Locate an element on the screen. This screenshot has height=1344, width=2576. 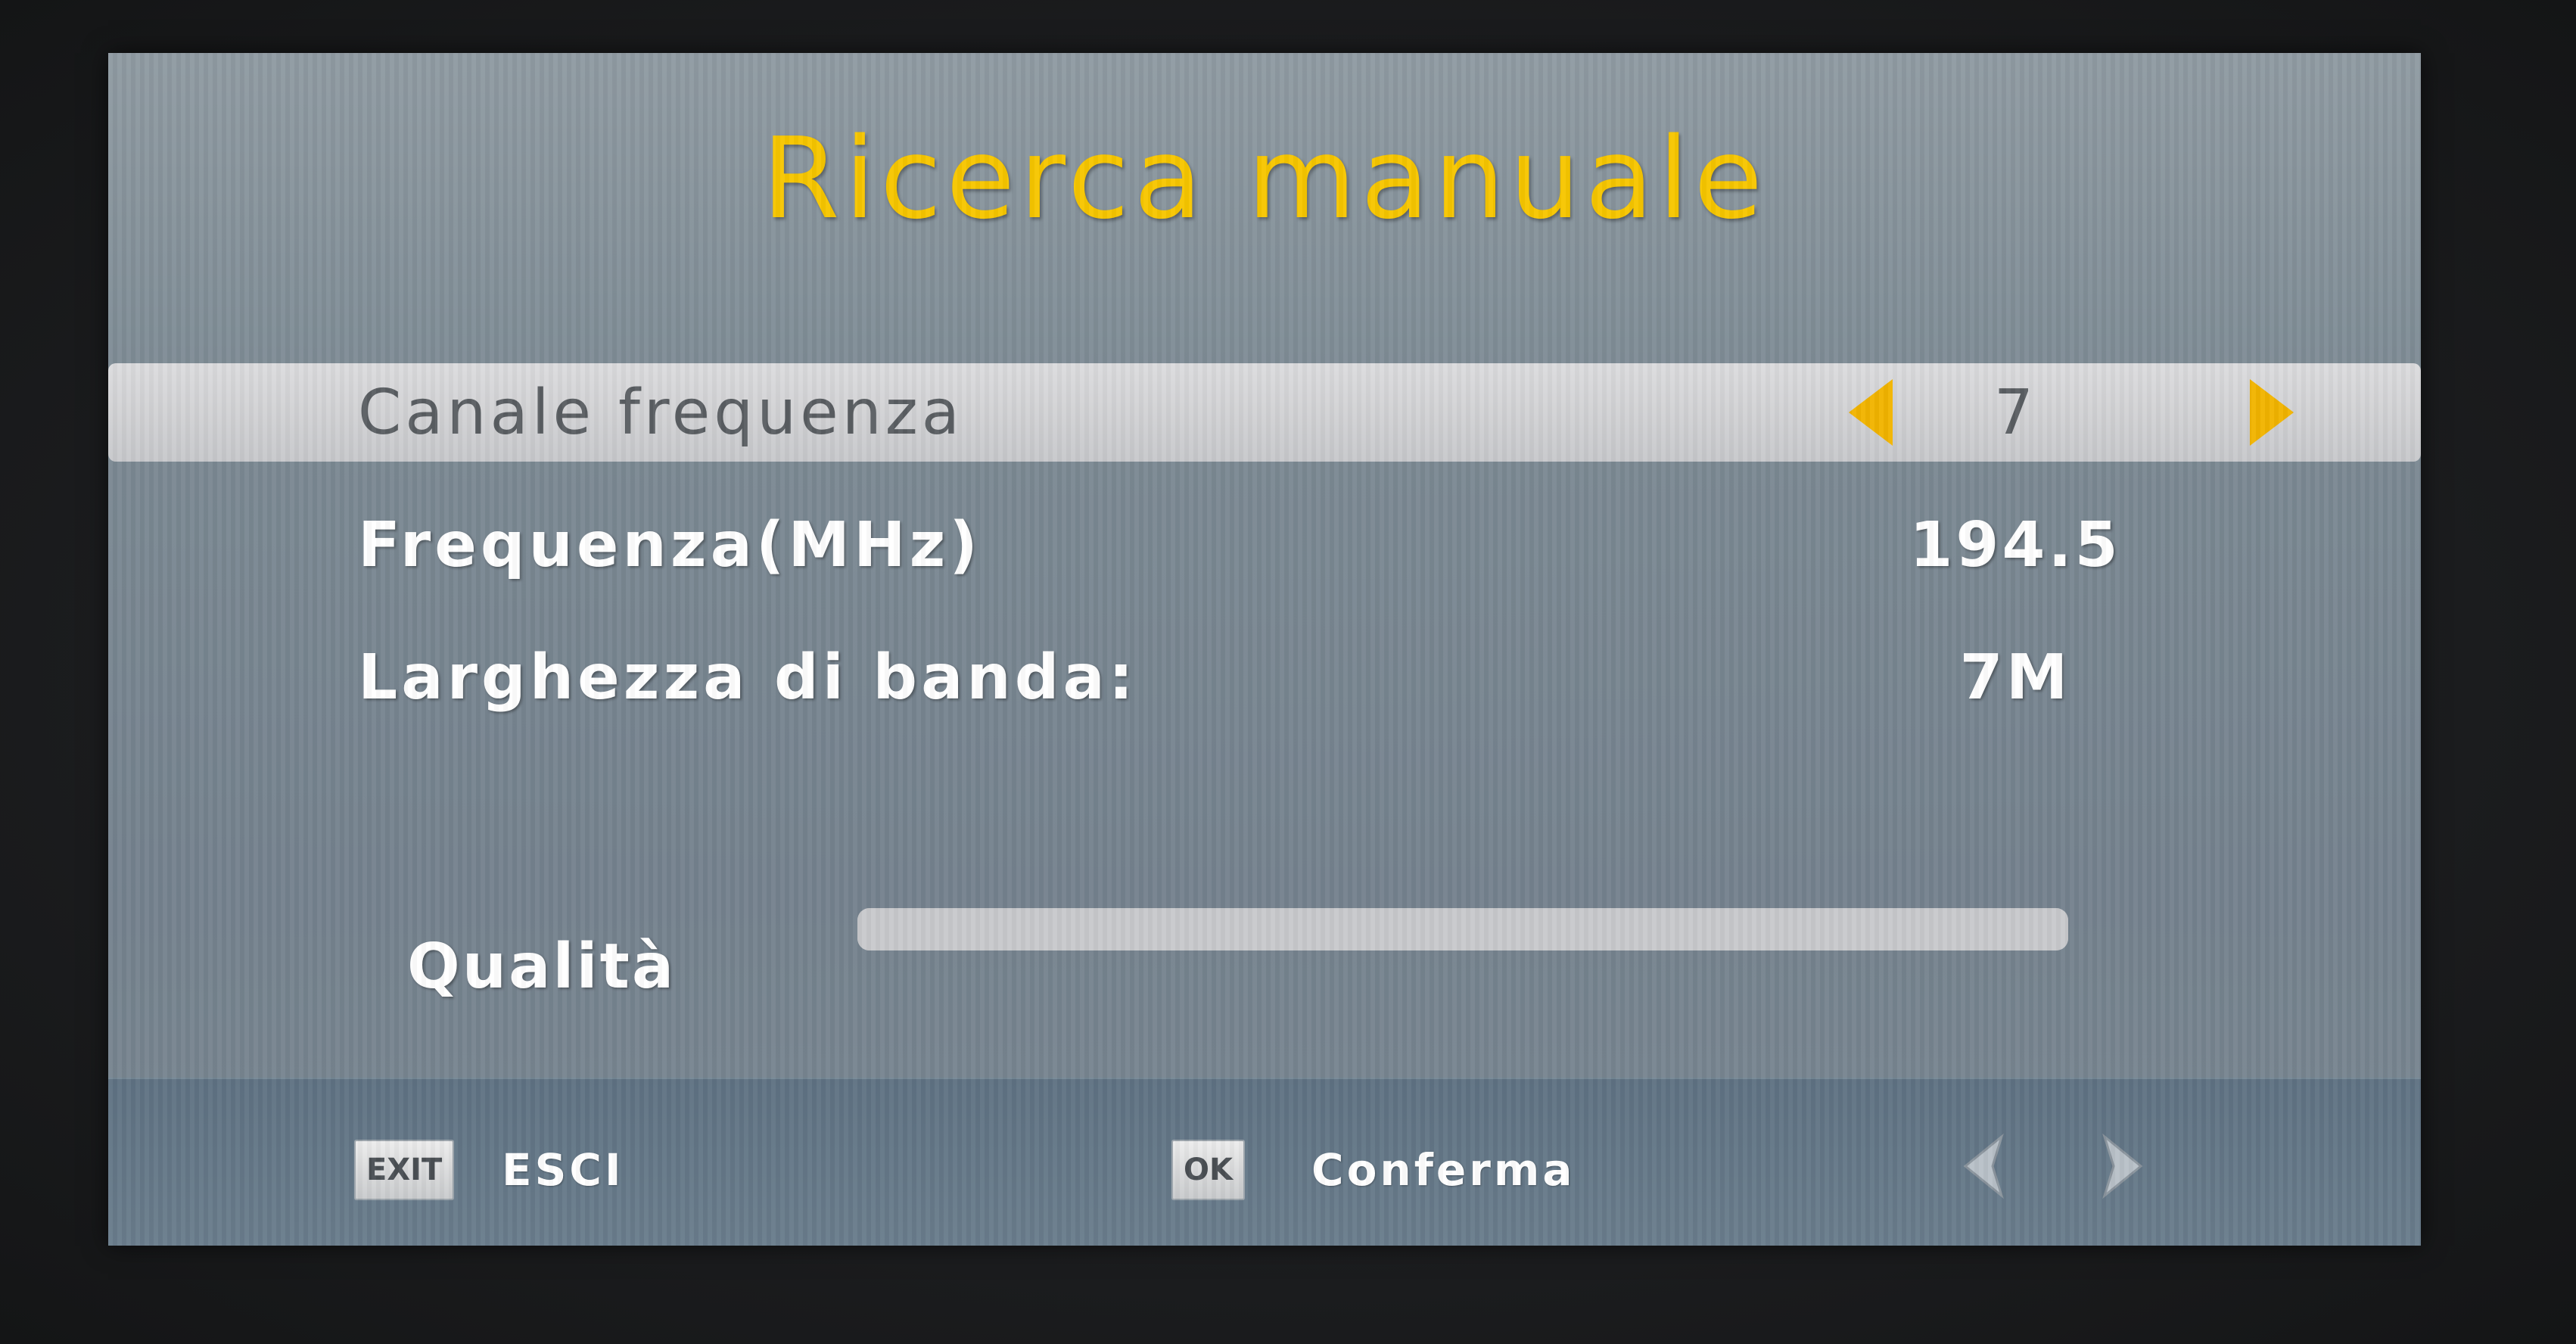
setting-value-frequency: 194.5 is located at coordinates (2015, 545).